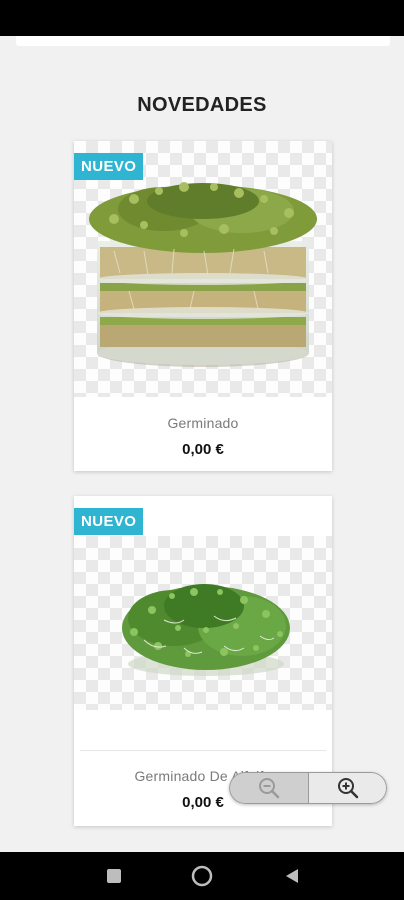 This screenshot has width=404, height=900. I want to click on zoom-out-button, so click(268, 788).